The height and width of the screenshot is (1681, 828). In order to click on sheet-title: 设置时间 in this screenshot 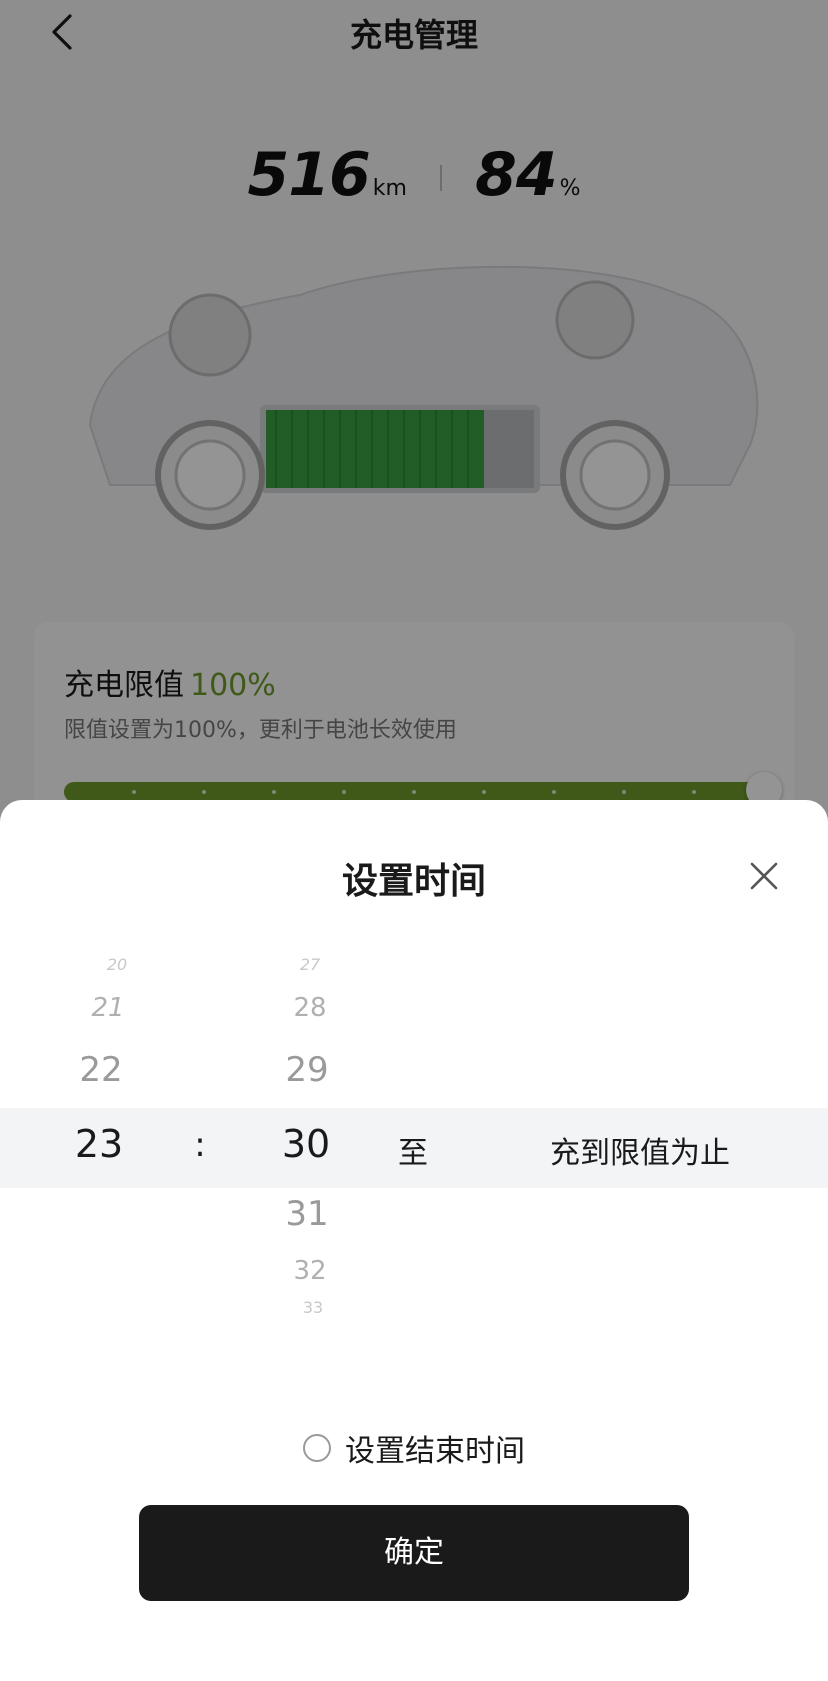, I will do `click(413, 881)`.